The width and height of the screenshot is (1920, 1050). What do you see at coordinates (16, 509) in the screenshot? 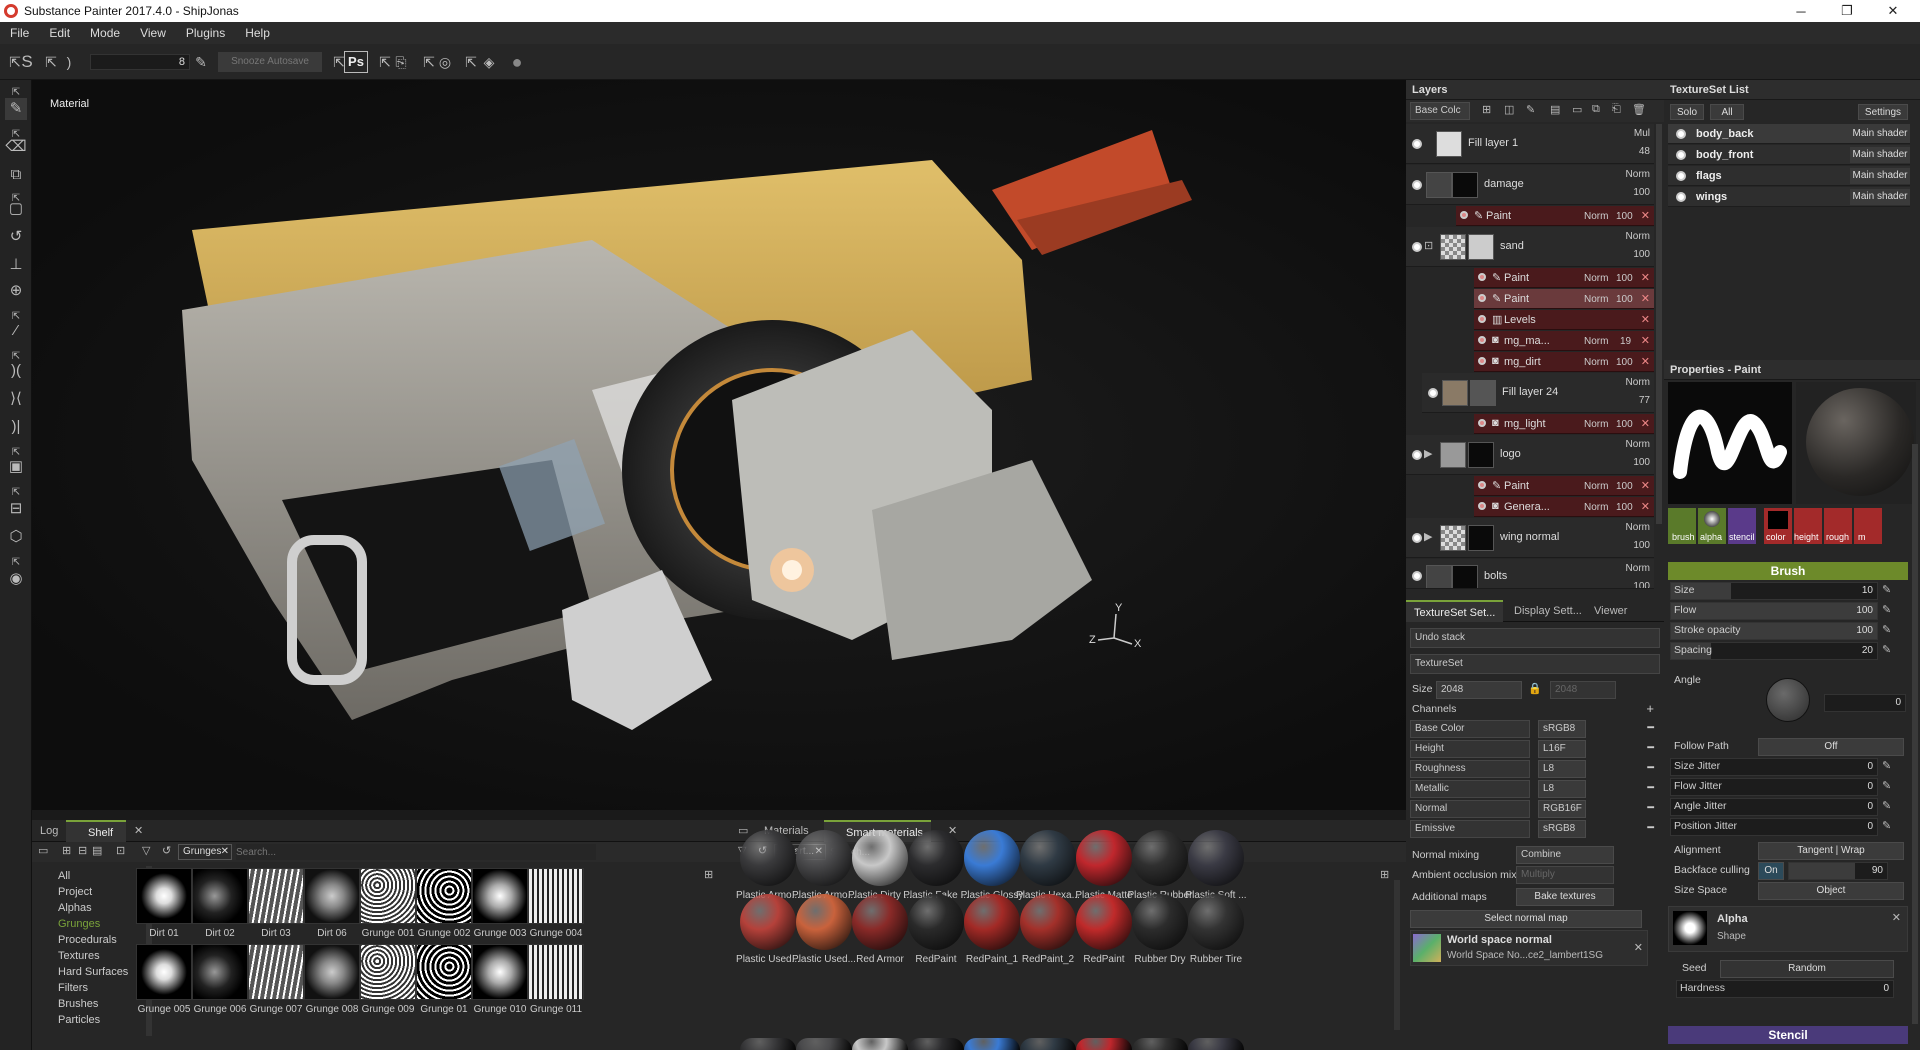
I see `viewport-settings-icon: ⊟` at bounding box center [16, 509].